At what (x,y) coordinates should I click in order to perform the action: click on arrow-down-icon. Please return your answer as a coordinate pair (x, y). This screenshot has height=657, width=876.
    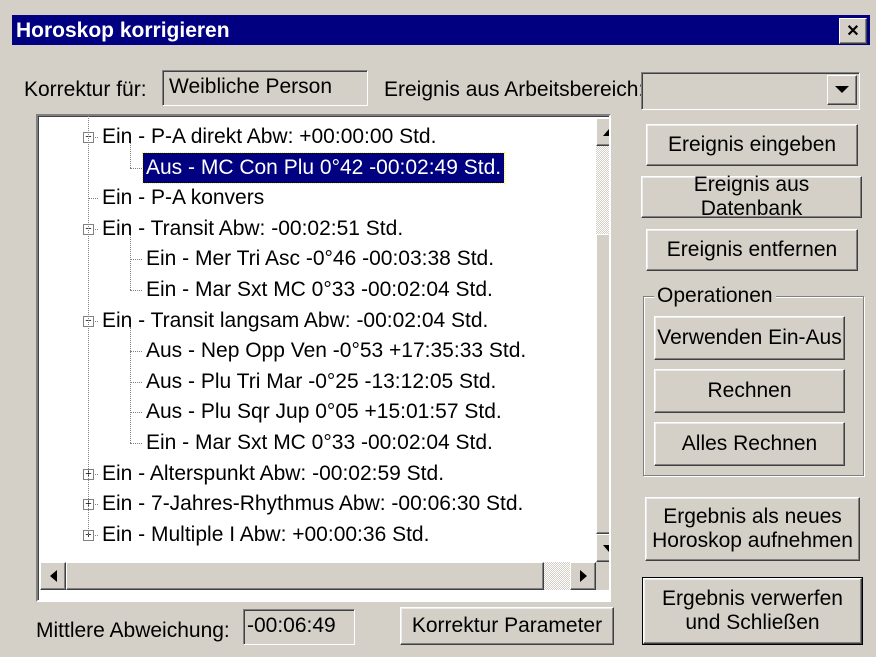
    Looking at the image, I should click on (606, 548).